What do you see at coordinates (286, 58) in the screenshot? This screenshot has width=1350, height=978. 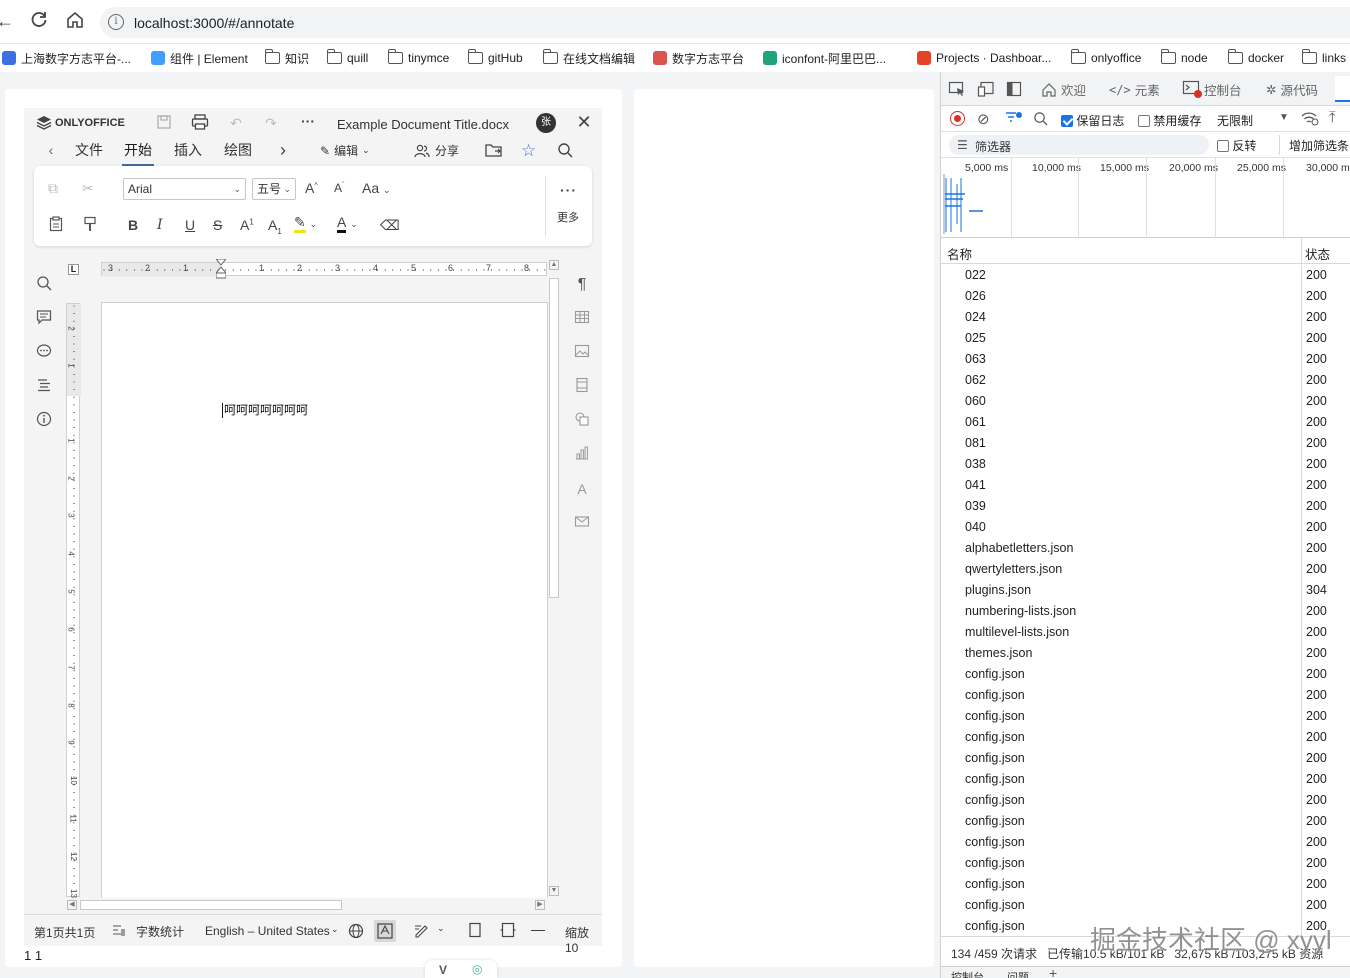 I see `bookmark-item: 知识` at bounding box center [286, 58].